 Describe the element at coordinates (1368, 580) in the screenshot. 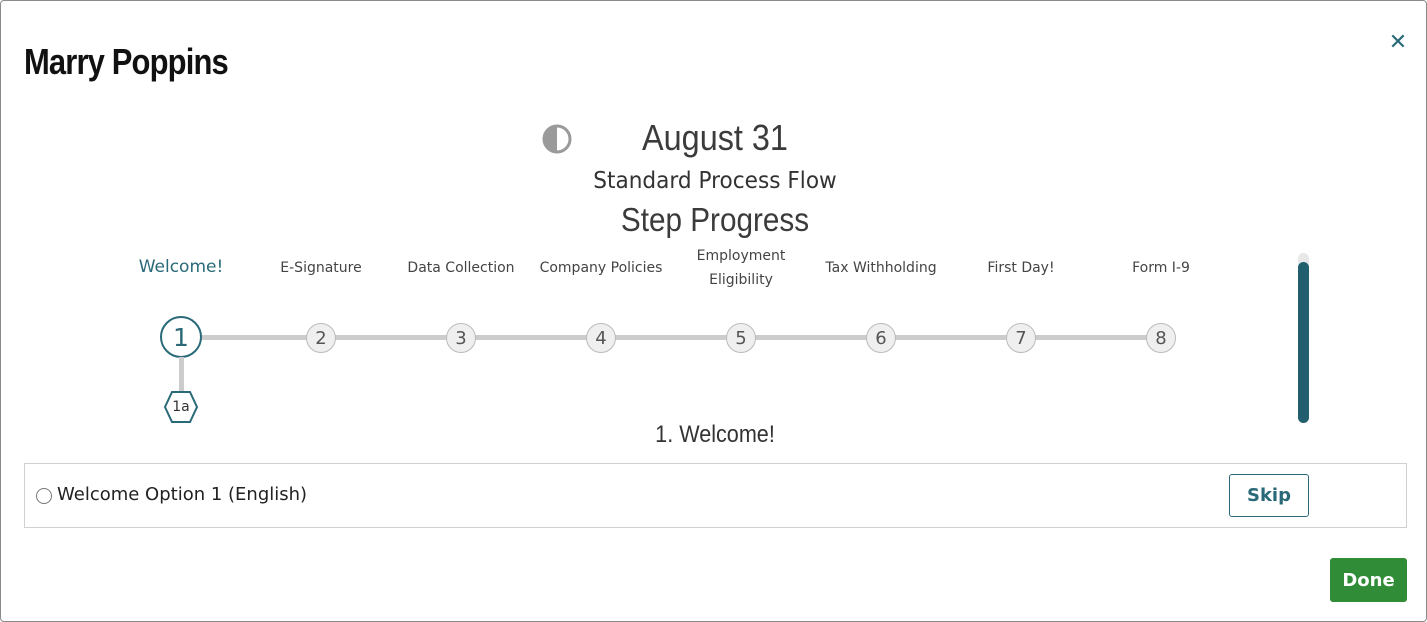

I see `done-button: Done` at that location.